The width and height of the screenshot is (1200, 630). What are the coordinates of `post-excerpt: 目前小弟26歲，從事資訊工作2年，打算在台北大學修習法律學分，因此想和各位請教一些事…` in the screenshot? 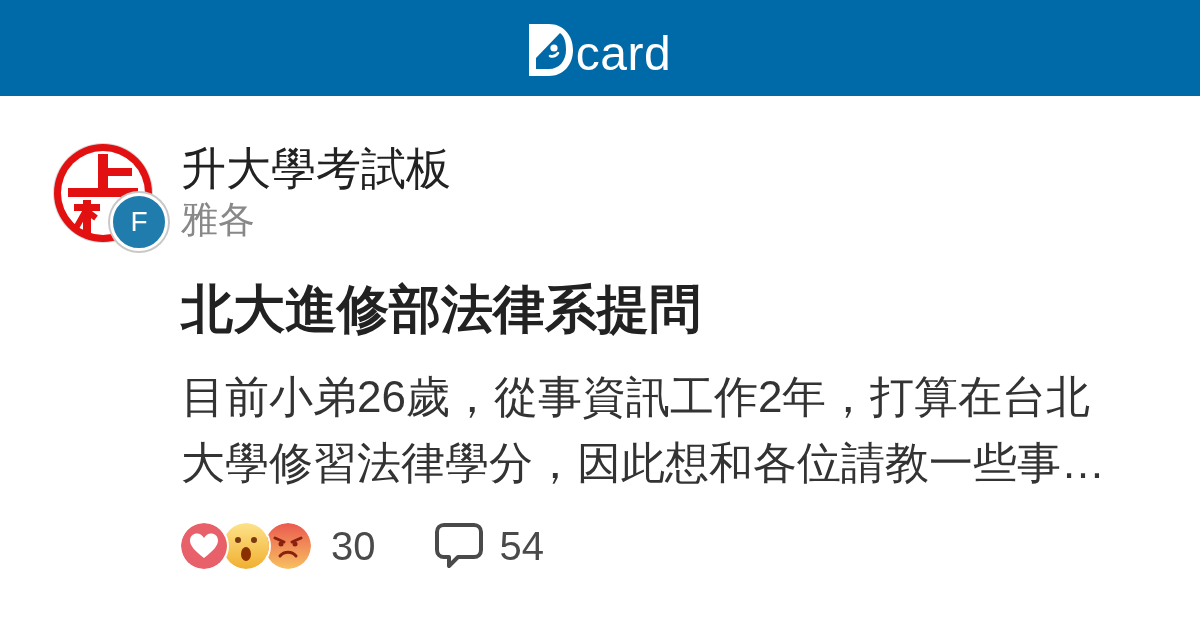 It's located at (643, 430).